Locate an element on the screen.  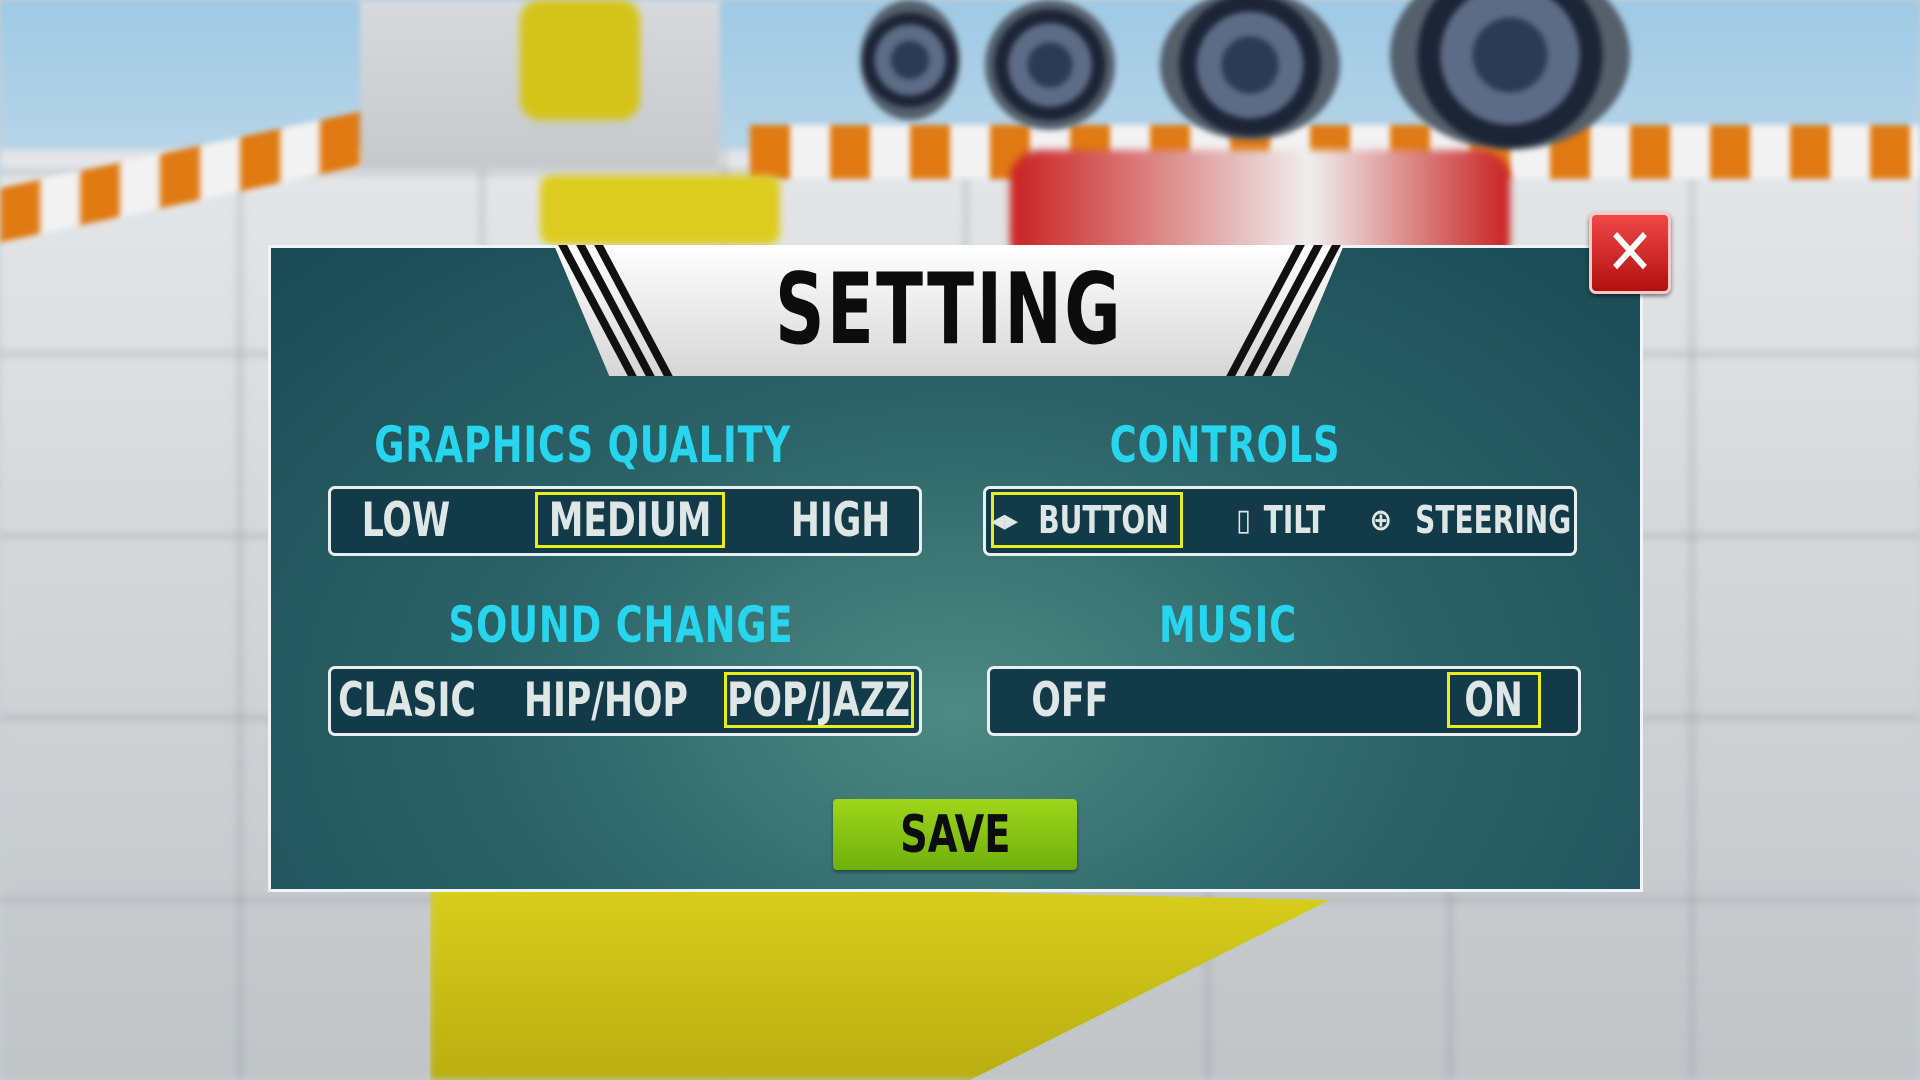
controls-option-tilt: ▯ TILT is located at coordinates (1284, 520).